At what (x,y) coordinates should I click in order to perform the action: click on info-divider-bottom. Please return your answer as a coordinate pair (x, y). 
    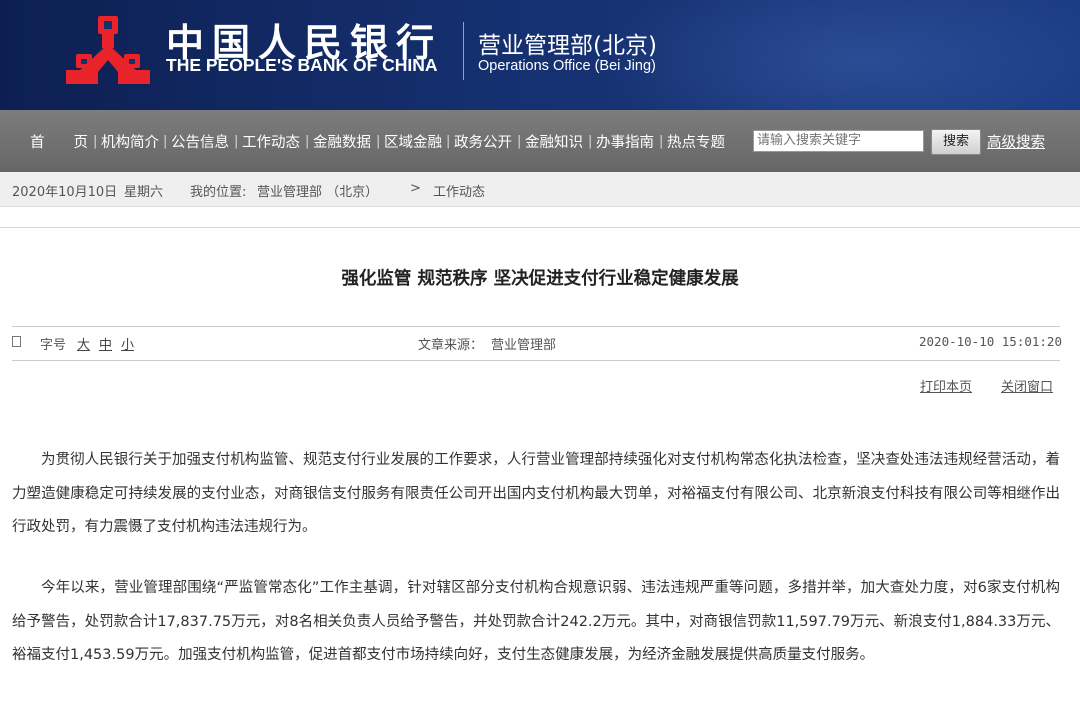
    Looking at the image, I should click on (536, 360).